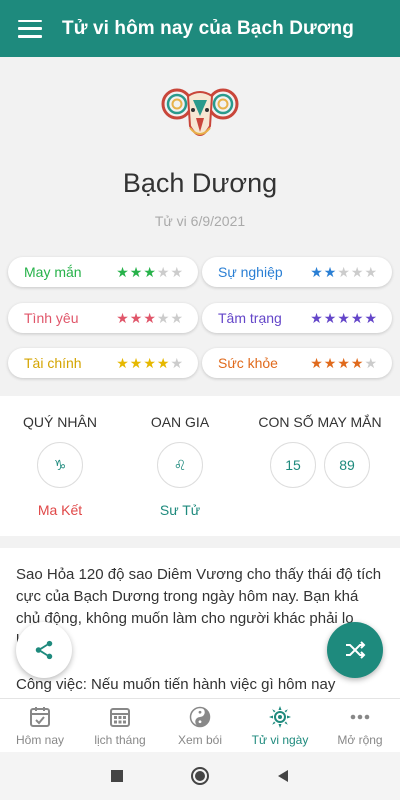 The height and width of the screenshot is (800, 400). Describe the element at coordinates (360, 740) in the screenshot. I see `nav-label: Mở rộng` at that location.